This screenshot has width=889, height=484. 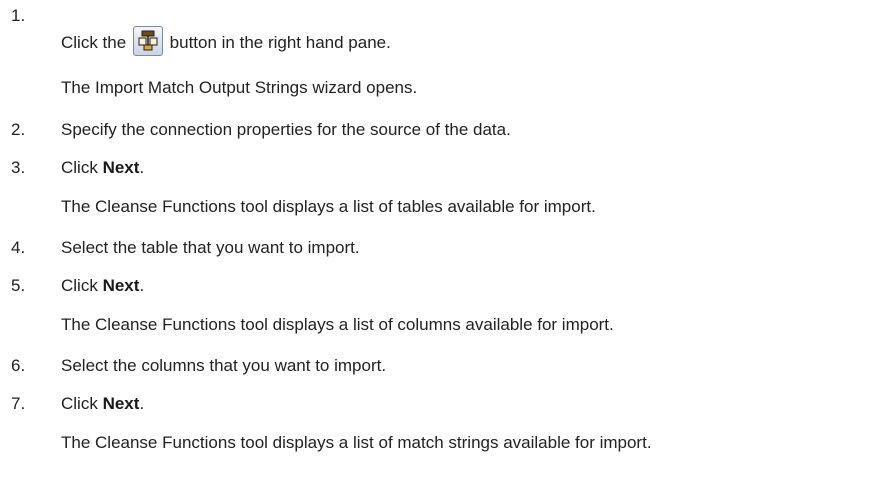 I want to click on step-number: 3., so click(x=18, y=167).